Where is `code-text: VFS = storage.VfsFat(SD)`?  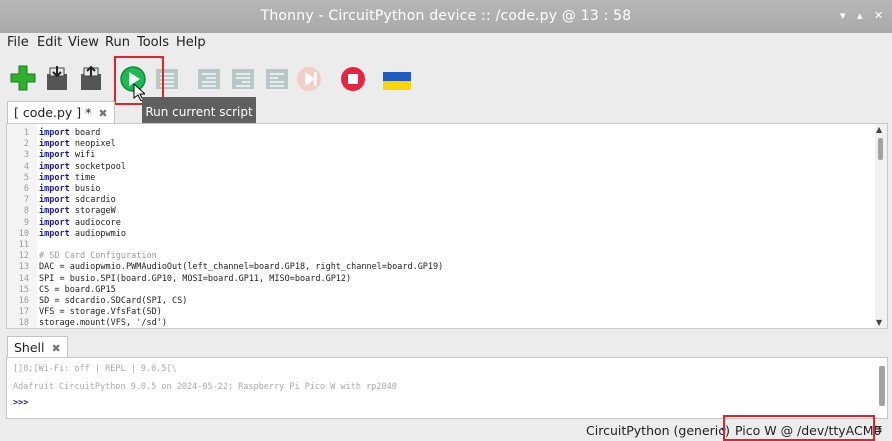 code-text: VFS = storage.VfsFat(SD) is located at coordinates (100, 312).